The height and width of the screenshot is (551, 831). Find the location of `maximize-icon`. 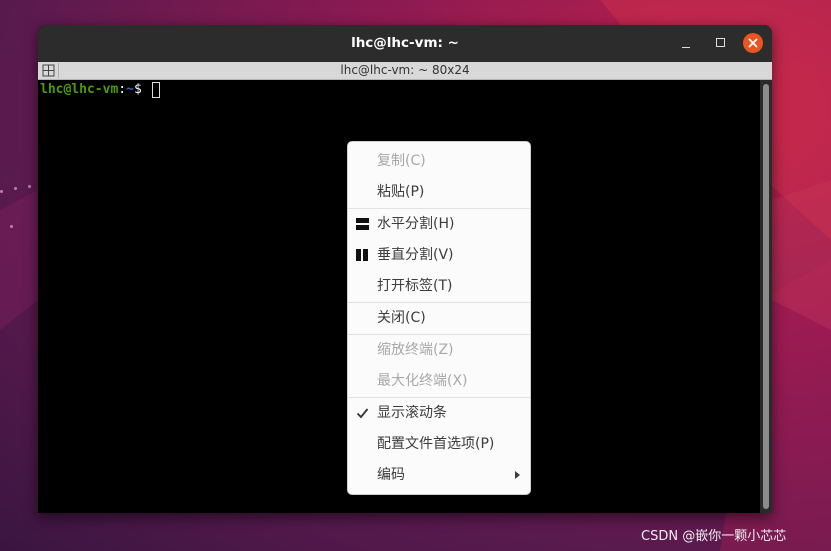

maximize-icon is located at coordinates (720, 42).